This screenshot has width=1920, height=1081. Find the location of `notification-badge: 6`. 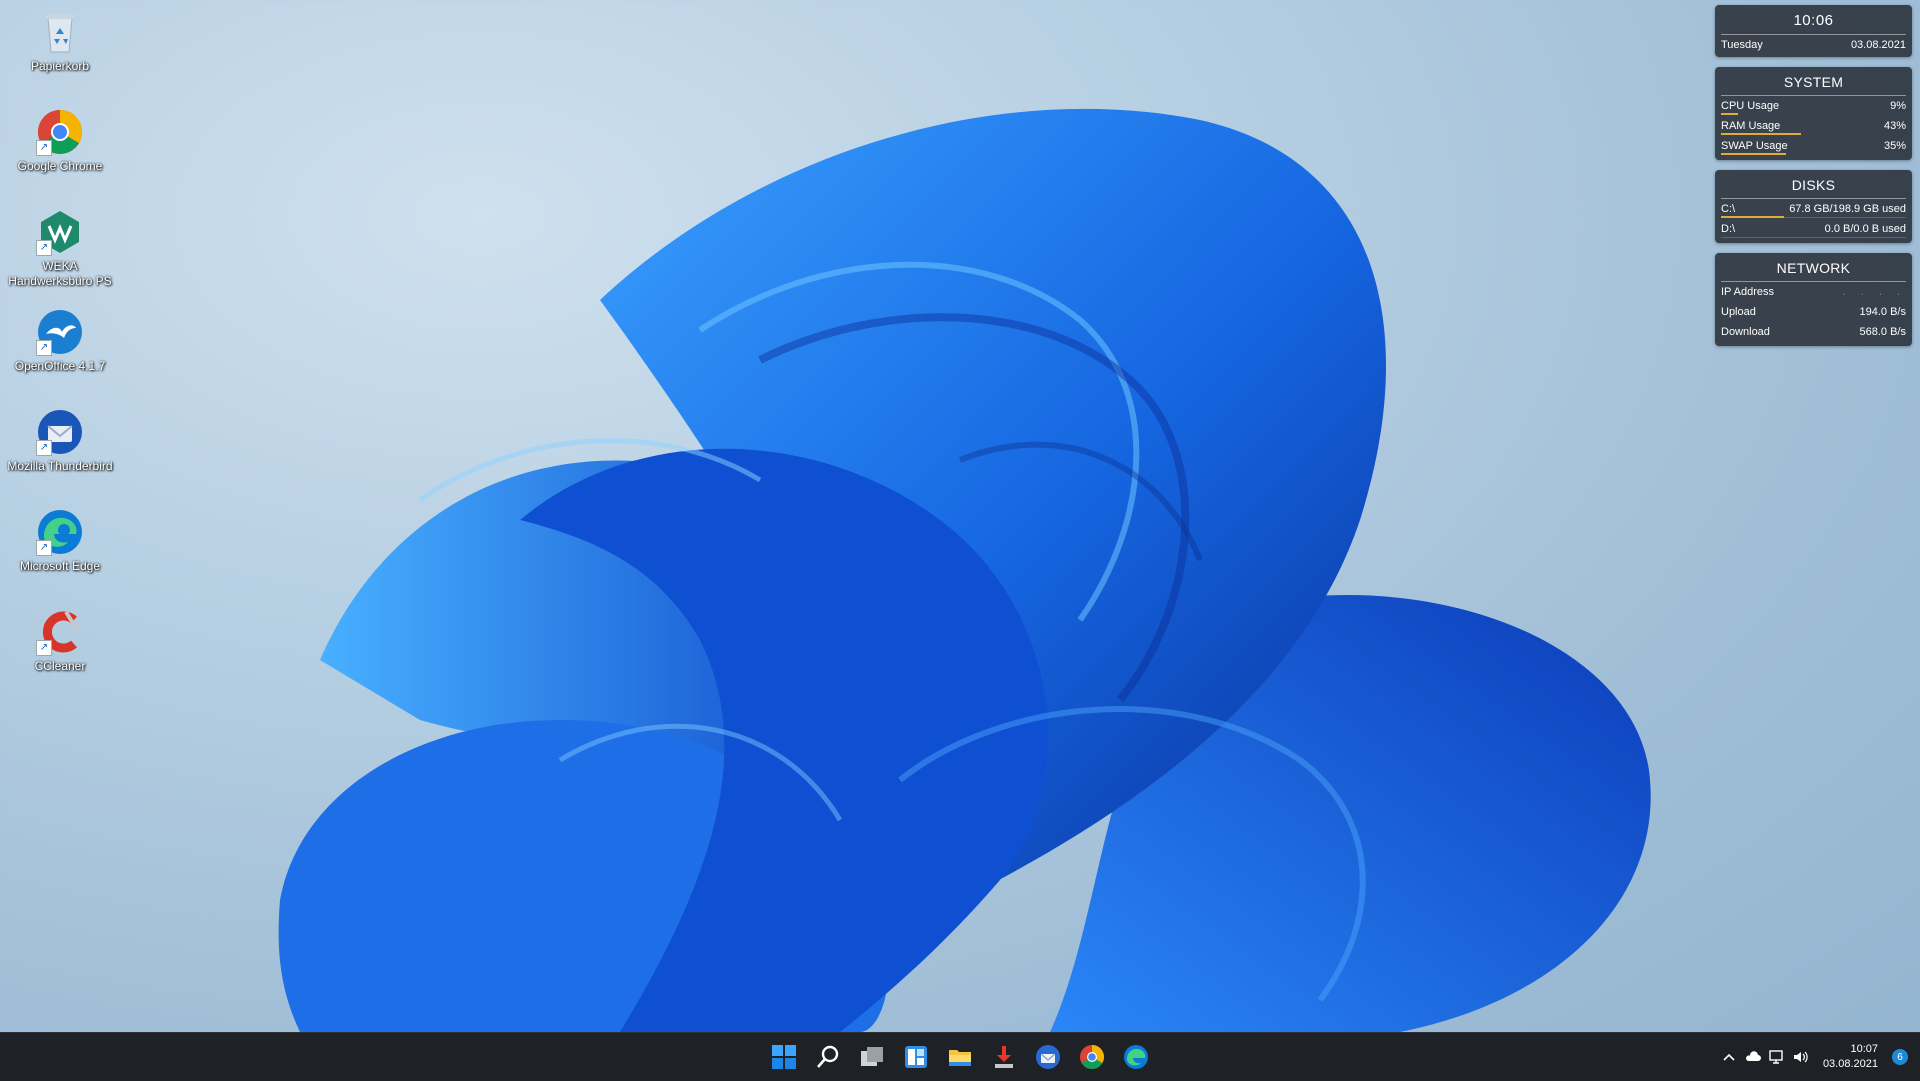

notification-badge: 6 is located at coordinates (1900, 1057).